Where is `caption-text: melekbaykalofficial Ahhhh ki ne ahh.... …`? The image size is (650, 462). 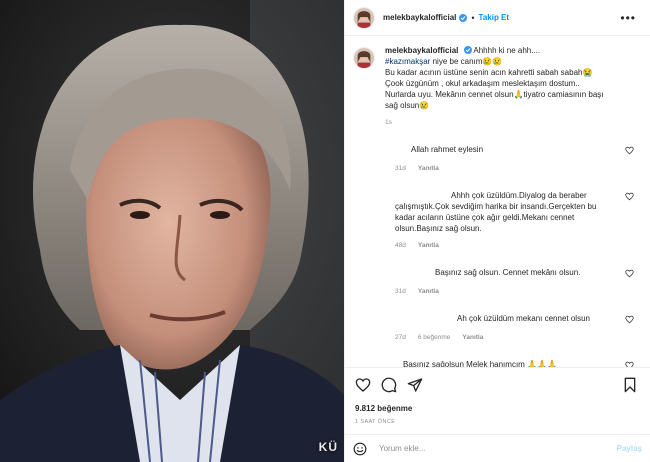
caption-text: melekbaykalofficial Ahhhh ki ne ahh.... … is located at coordinates (510, 86).